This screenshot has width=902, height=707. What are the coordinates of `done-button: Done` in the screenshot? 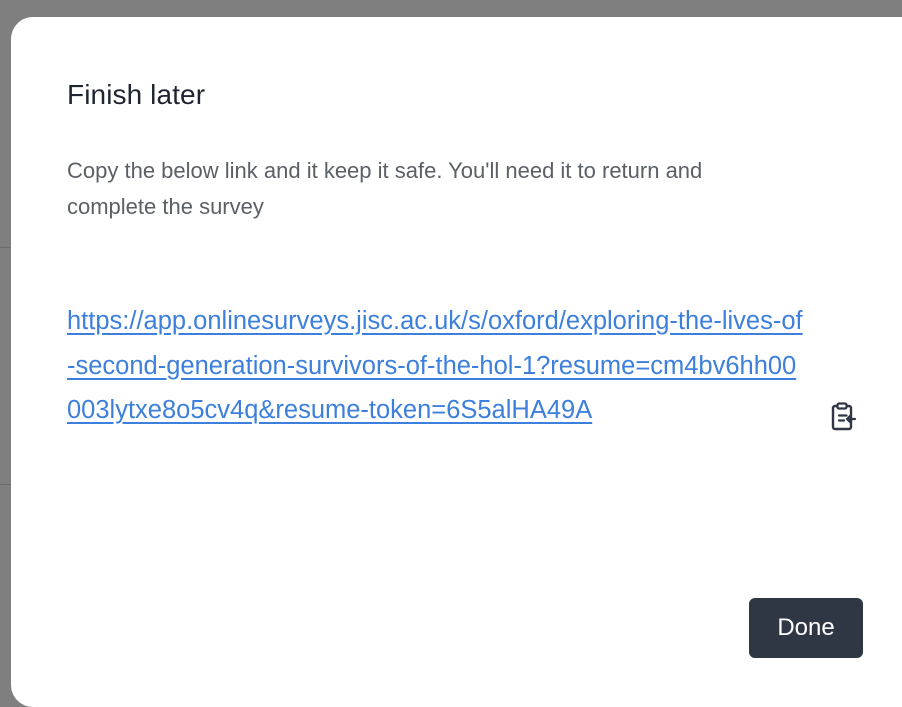 It's located at (806, 628).